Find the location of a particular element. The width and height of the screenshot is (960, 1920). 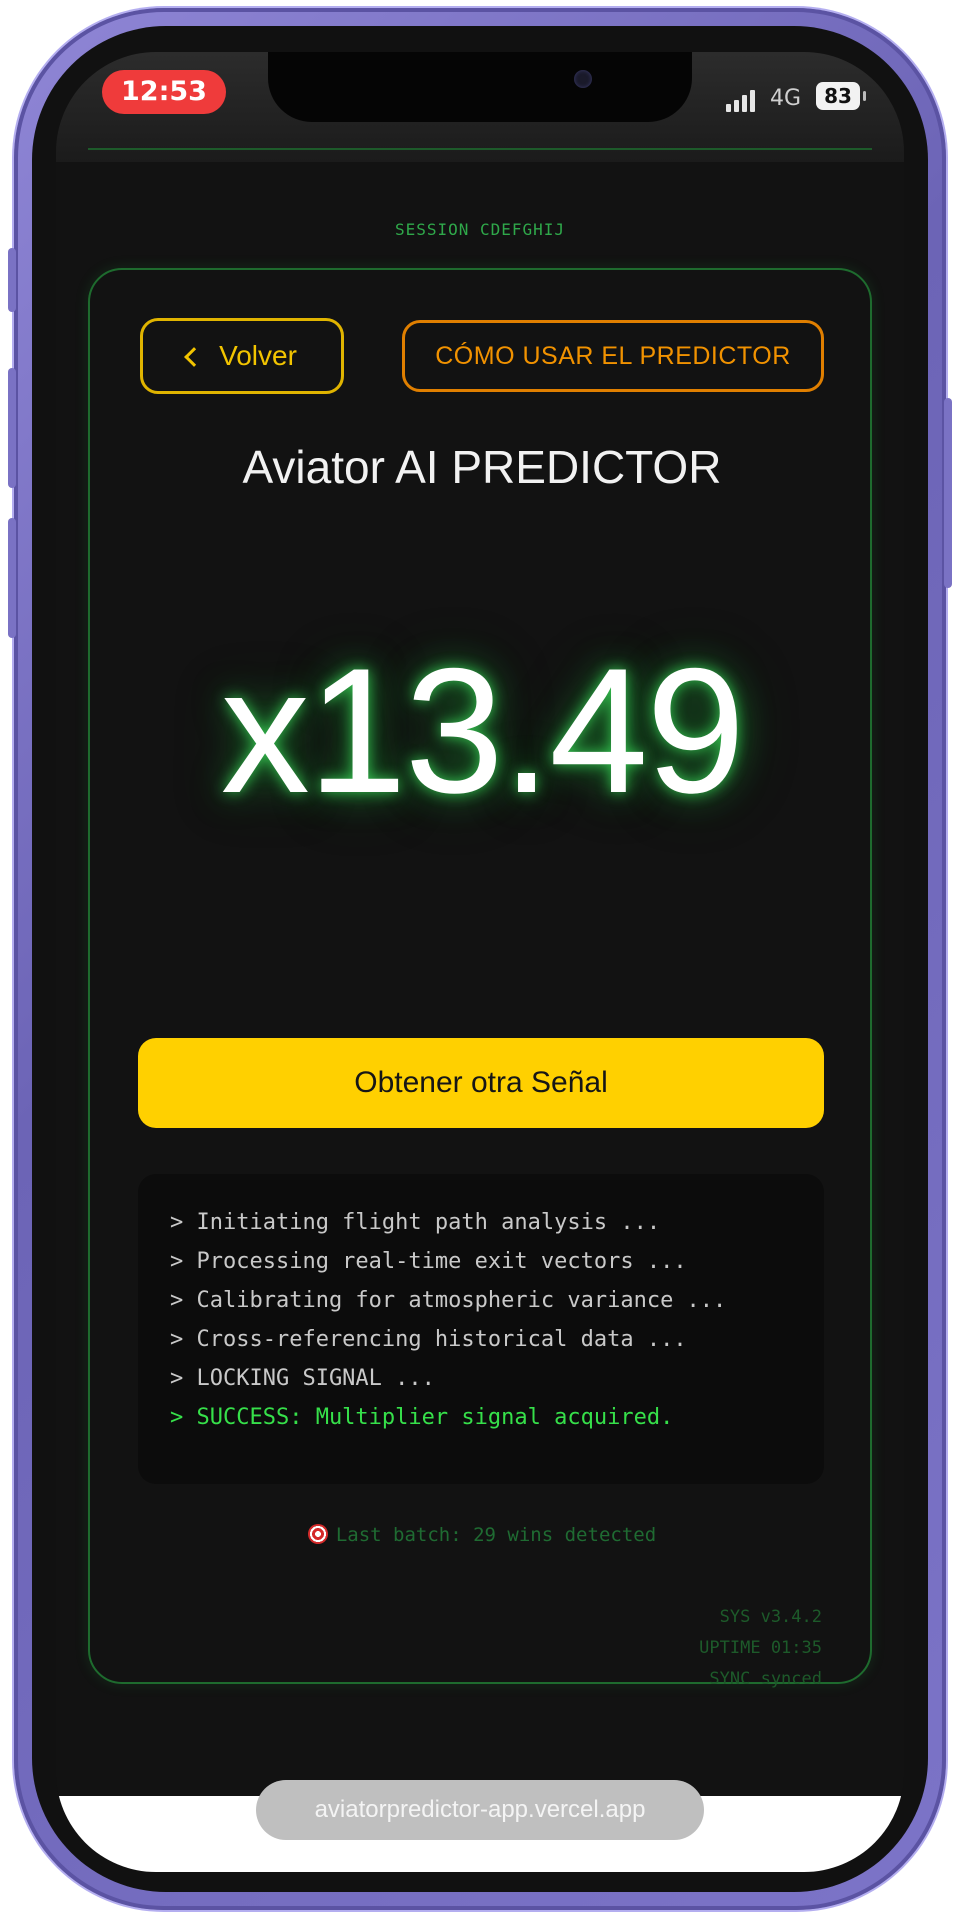

url-bar: aviatorpredictor-app.vercel.app is located at coordinates (480, 1810).